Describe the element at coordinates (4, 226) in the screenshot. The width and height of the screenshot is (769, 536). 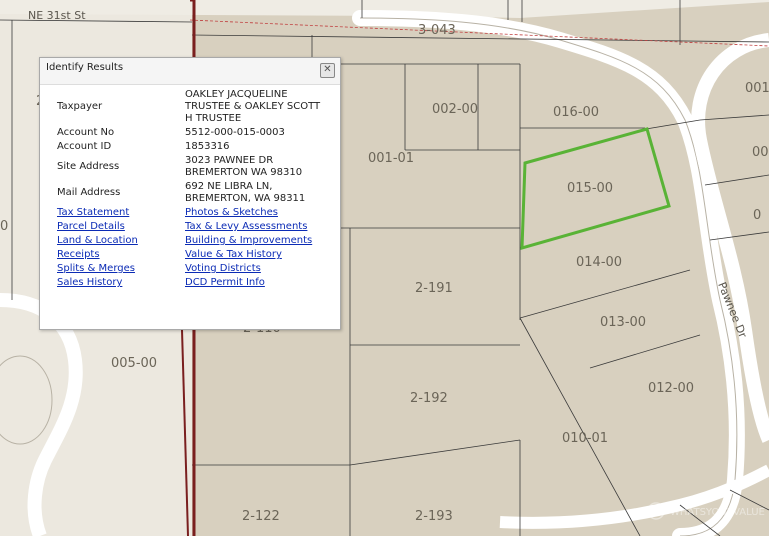
I see `parcel-label-0-left: 0` at that location.